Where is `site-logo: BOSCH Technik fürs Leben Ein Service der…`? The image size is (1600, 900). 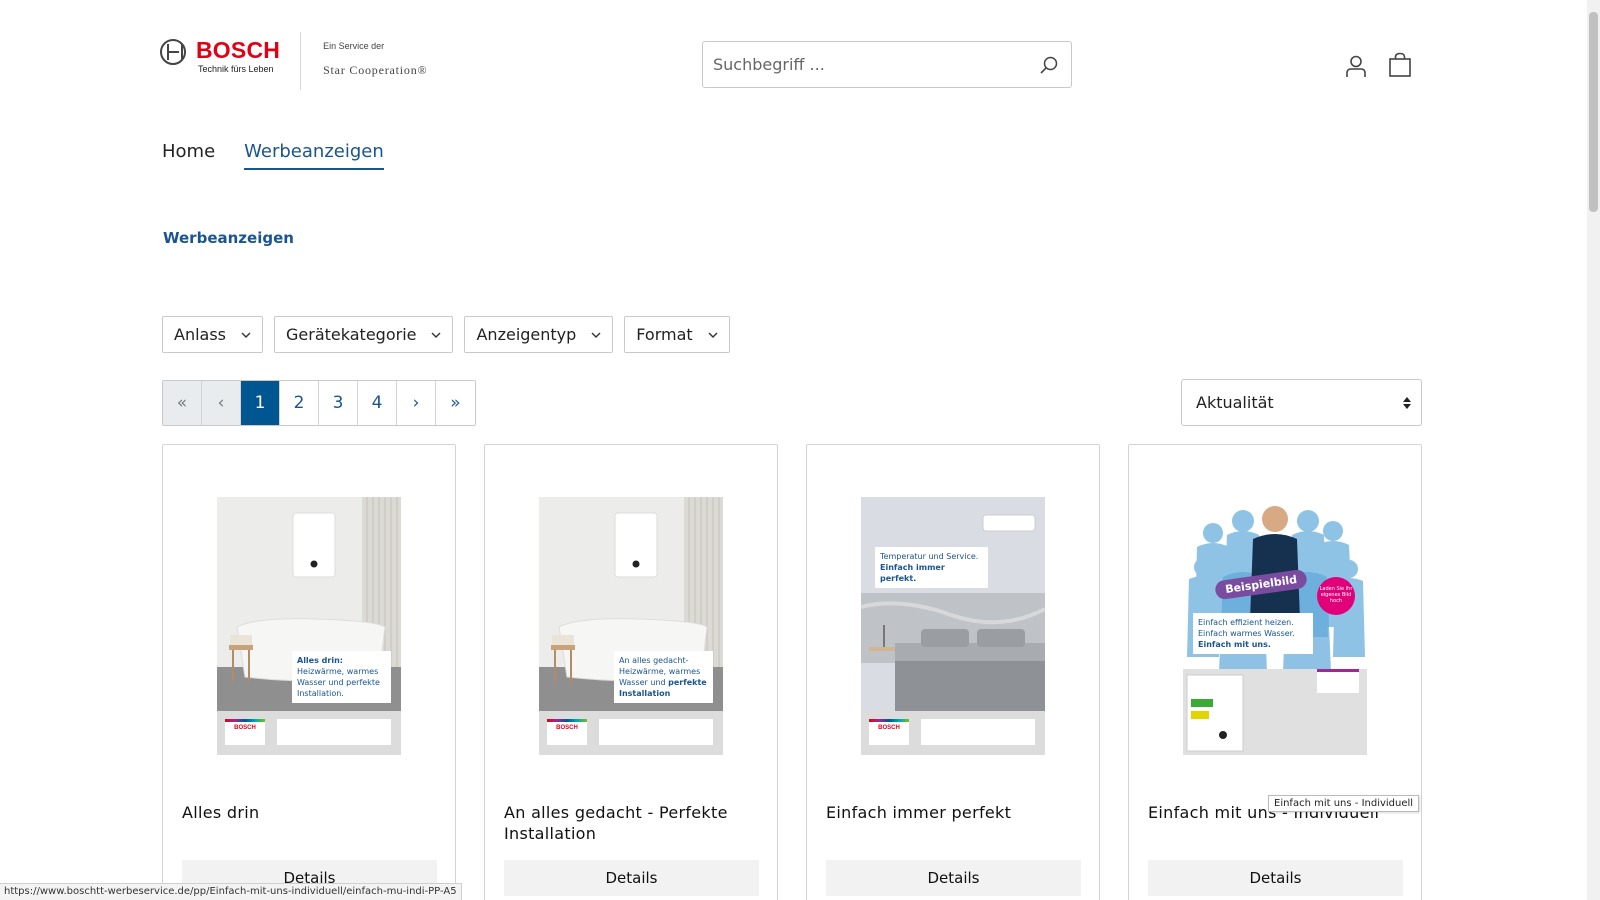 site-logo: BOSCH Technik fürs Leben Ein Service der… is located at coordinates (293, 61).